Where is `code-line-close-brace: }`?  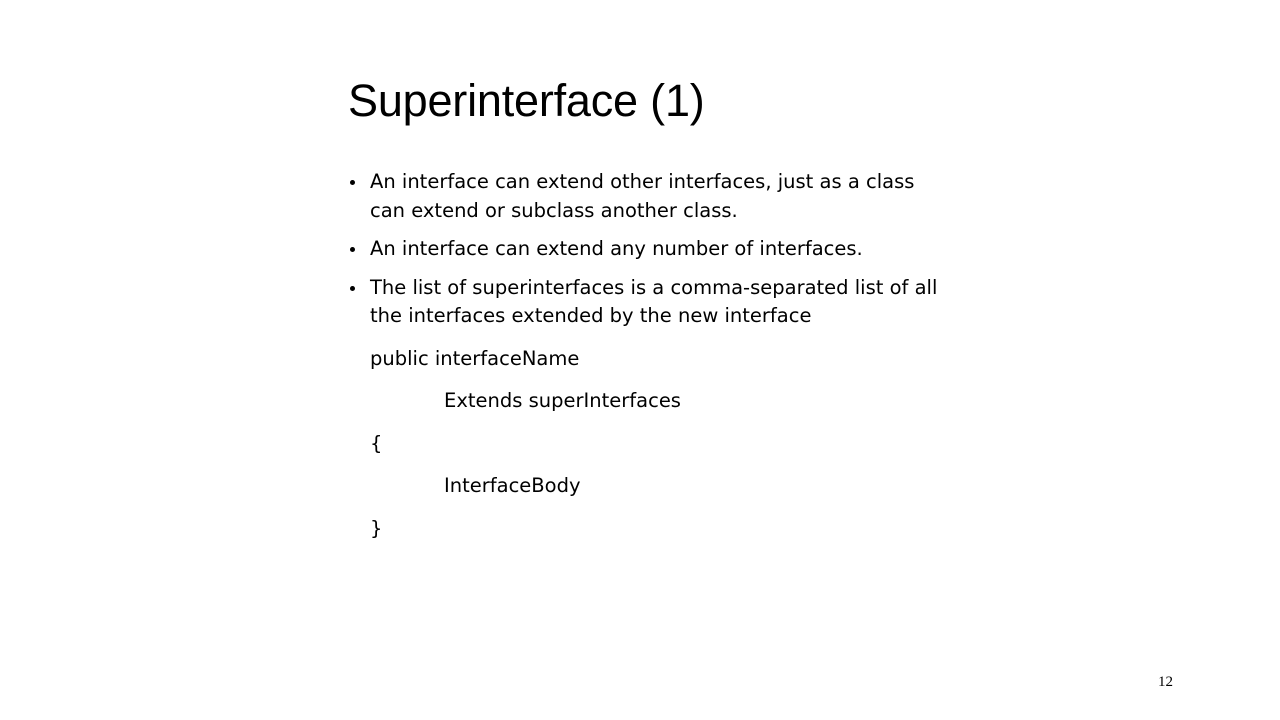 code-line-close-brace: } is located at coordinates (376, 528).